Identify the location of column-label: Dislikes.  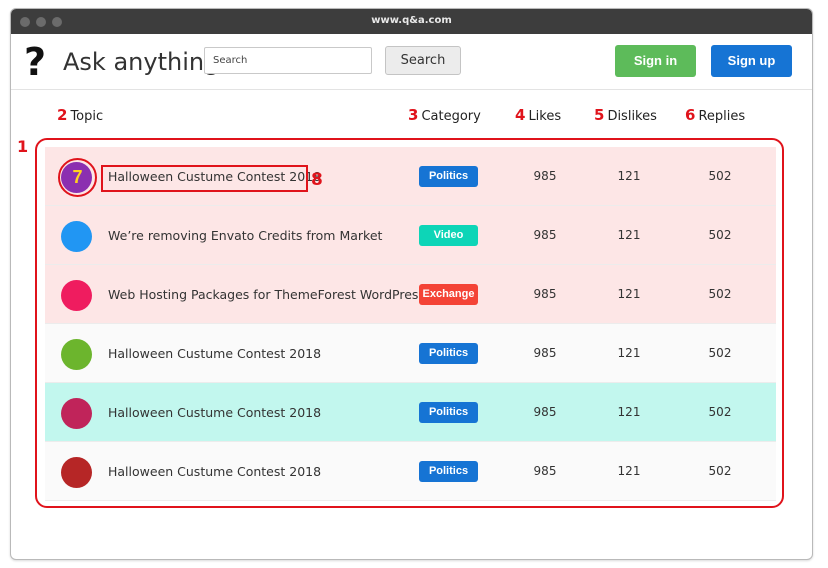
(632, 116).